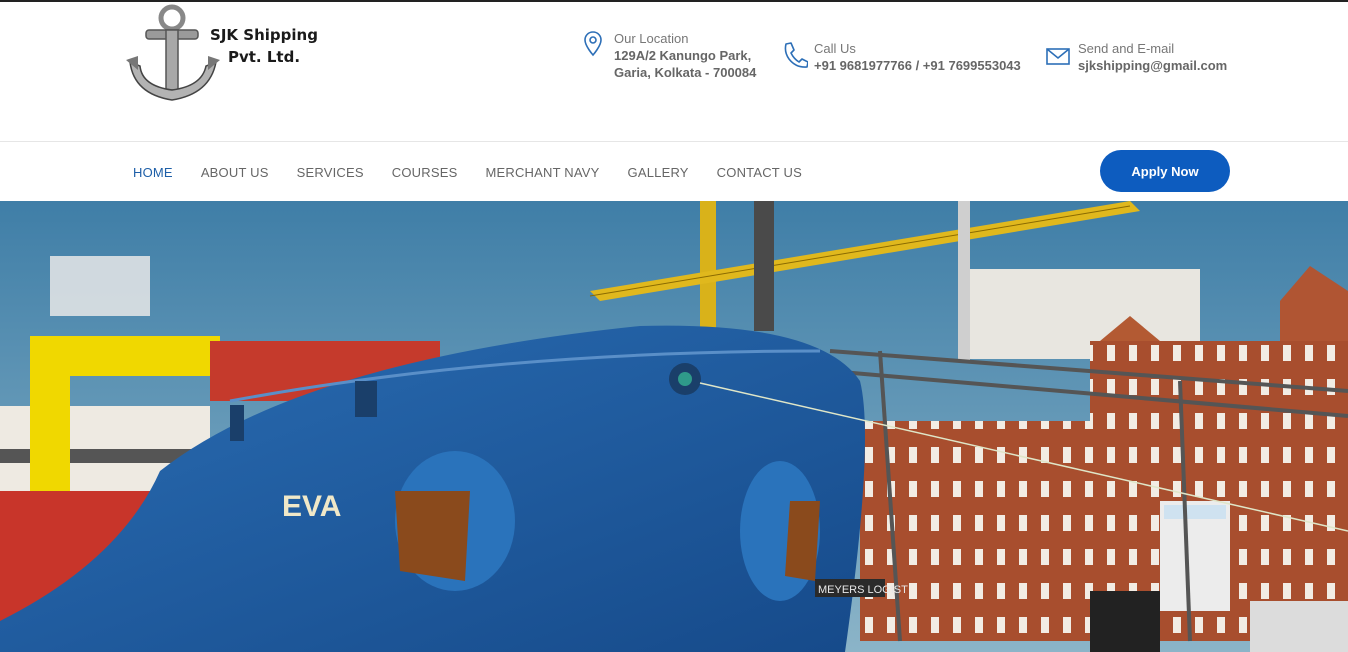 This screenshot has width=1348, height=652. I want to click on contact-phone: Call Us +91 9681977766 / +91 7699553043, so click(901, 57).